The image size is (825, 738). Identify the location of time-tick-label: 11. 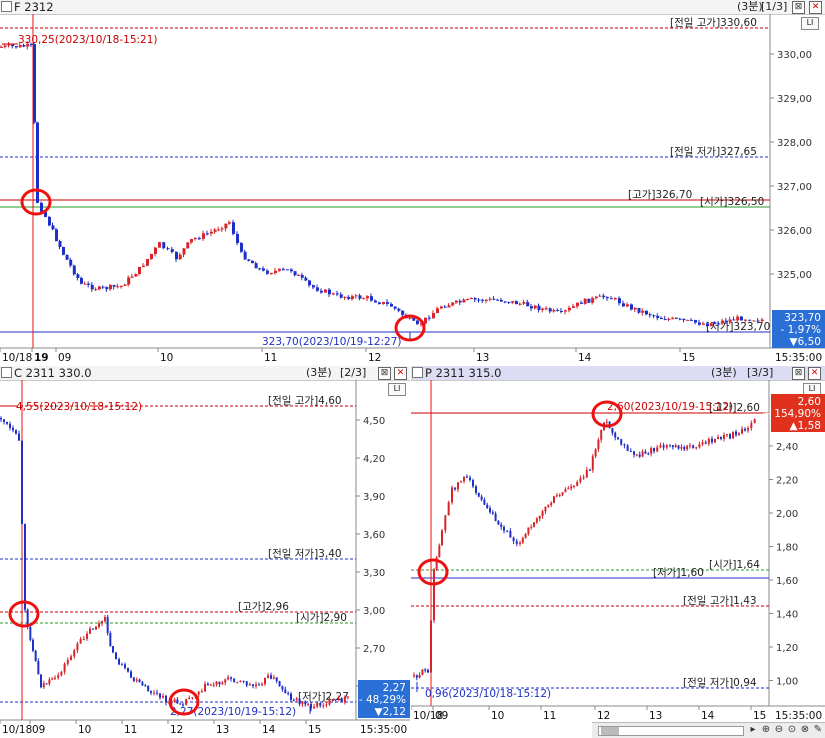
(270, 358).